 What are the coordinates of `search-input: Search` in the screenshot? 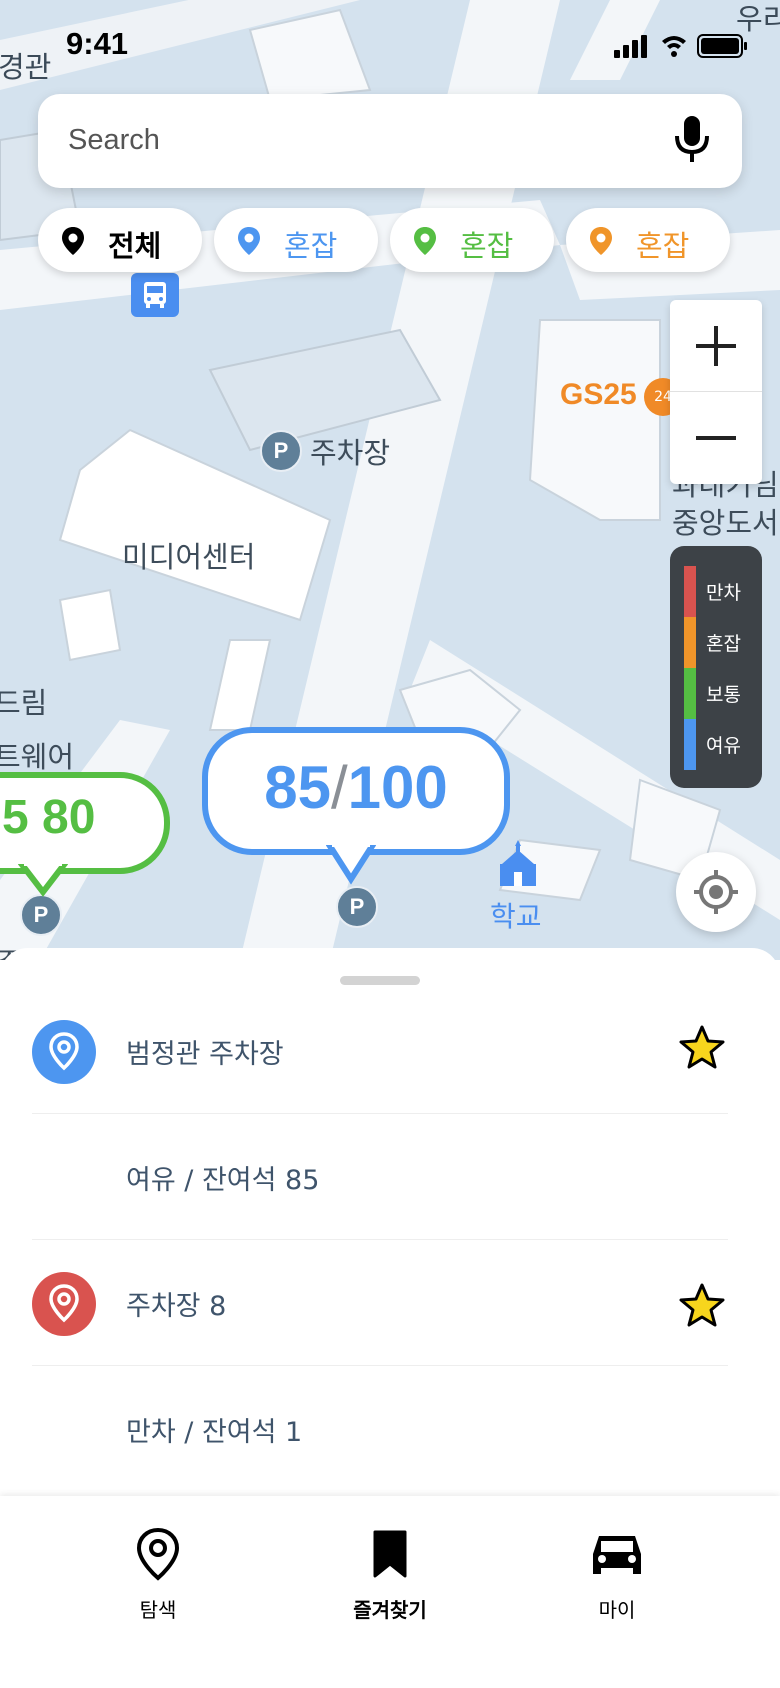 It's located at (114, 140).